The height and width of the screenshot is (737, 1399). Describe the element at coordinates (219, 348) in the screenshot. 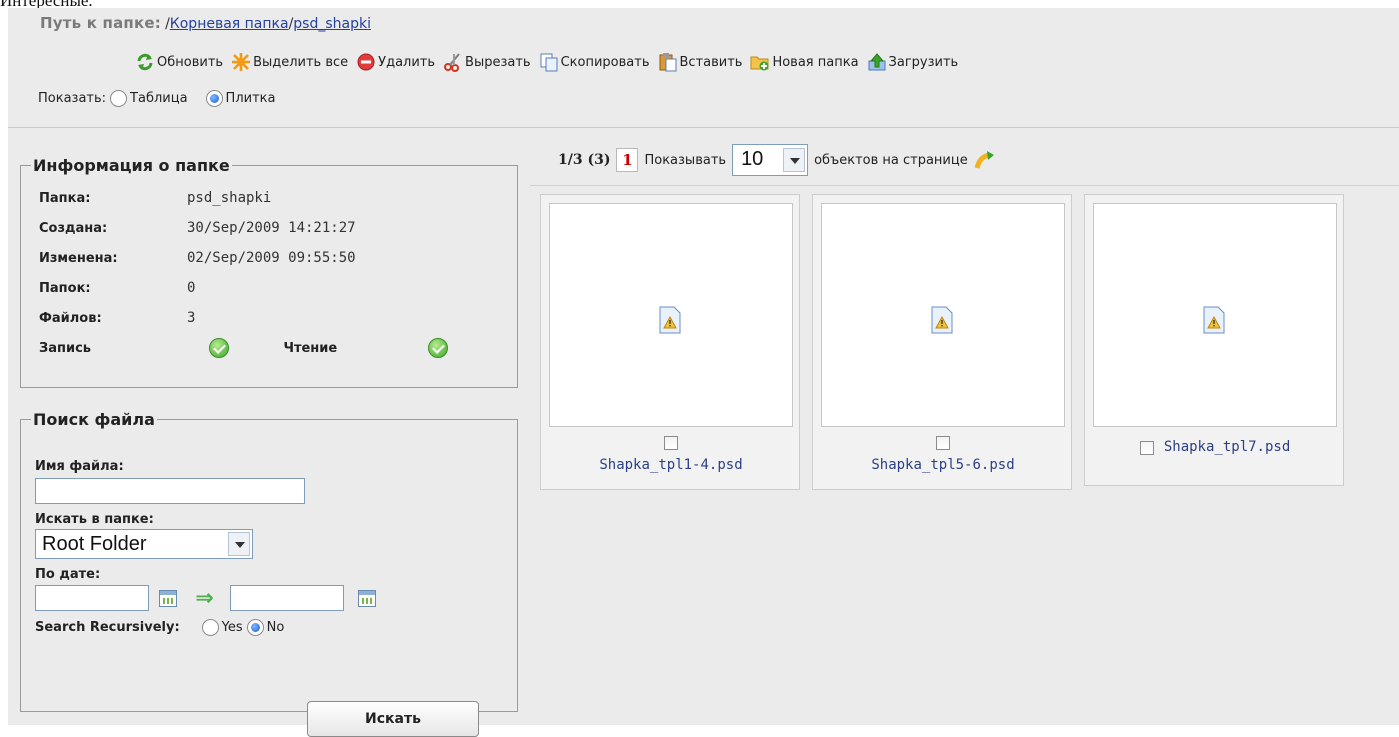

I see `write-ok-icon` at that location.